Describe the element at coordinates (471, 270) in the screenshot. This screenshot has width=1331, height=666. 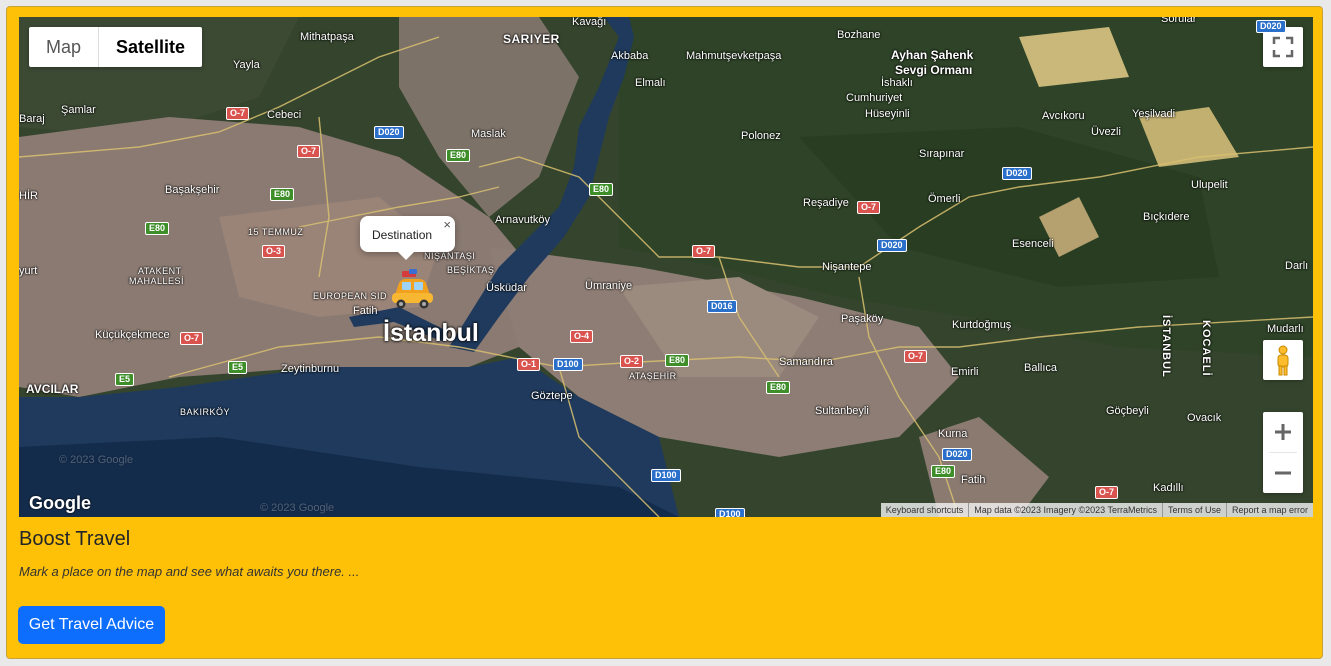
I see `place-label: BEŞİKTAŞ` at that location.